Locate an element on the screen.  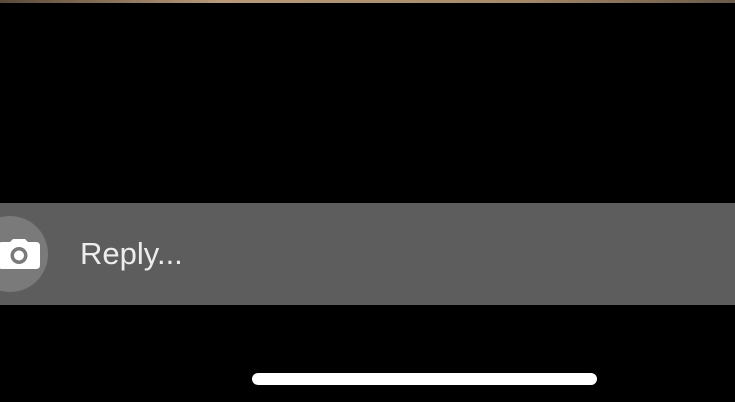
camera-button is located at coordinates (24, 254).